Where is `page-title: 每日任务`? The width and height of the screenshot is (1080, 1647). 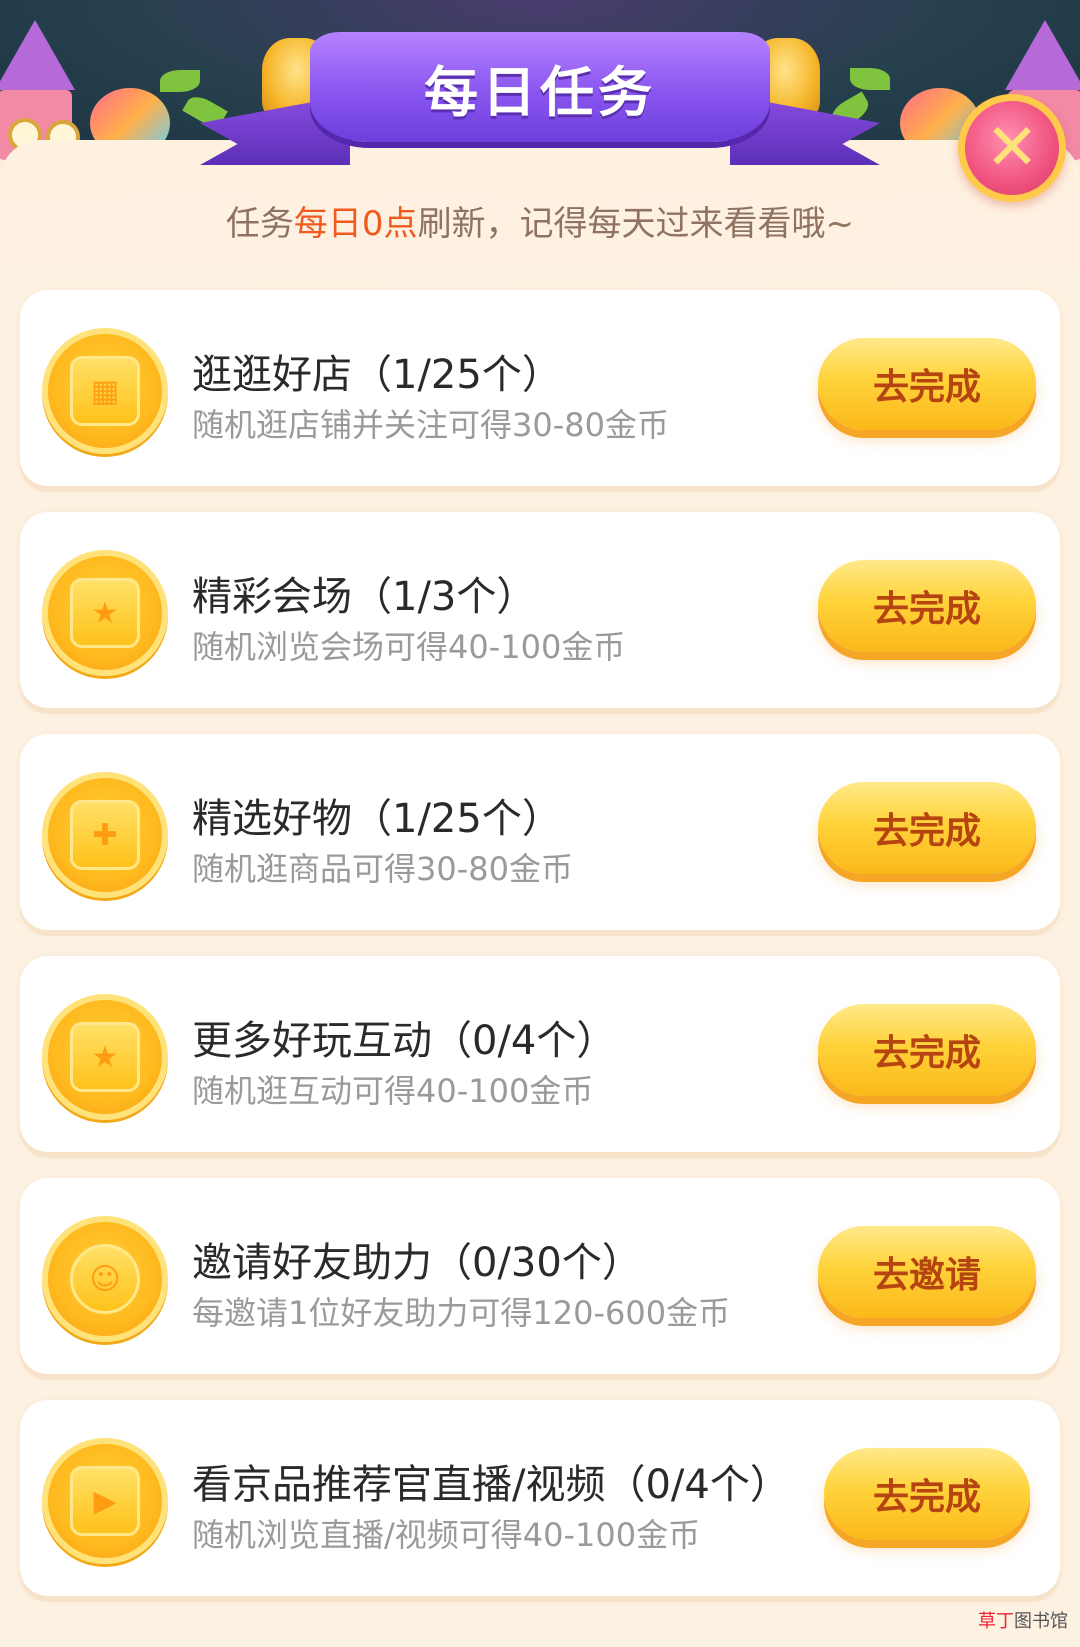
page-title: 每日任务 is located at coordinates (540, 92).